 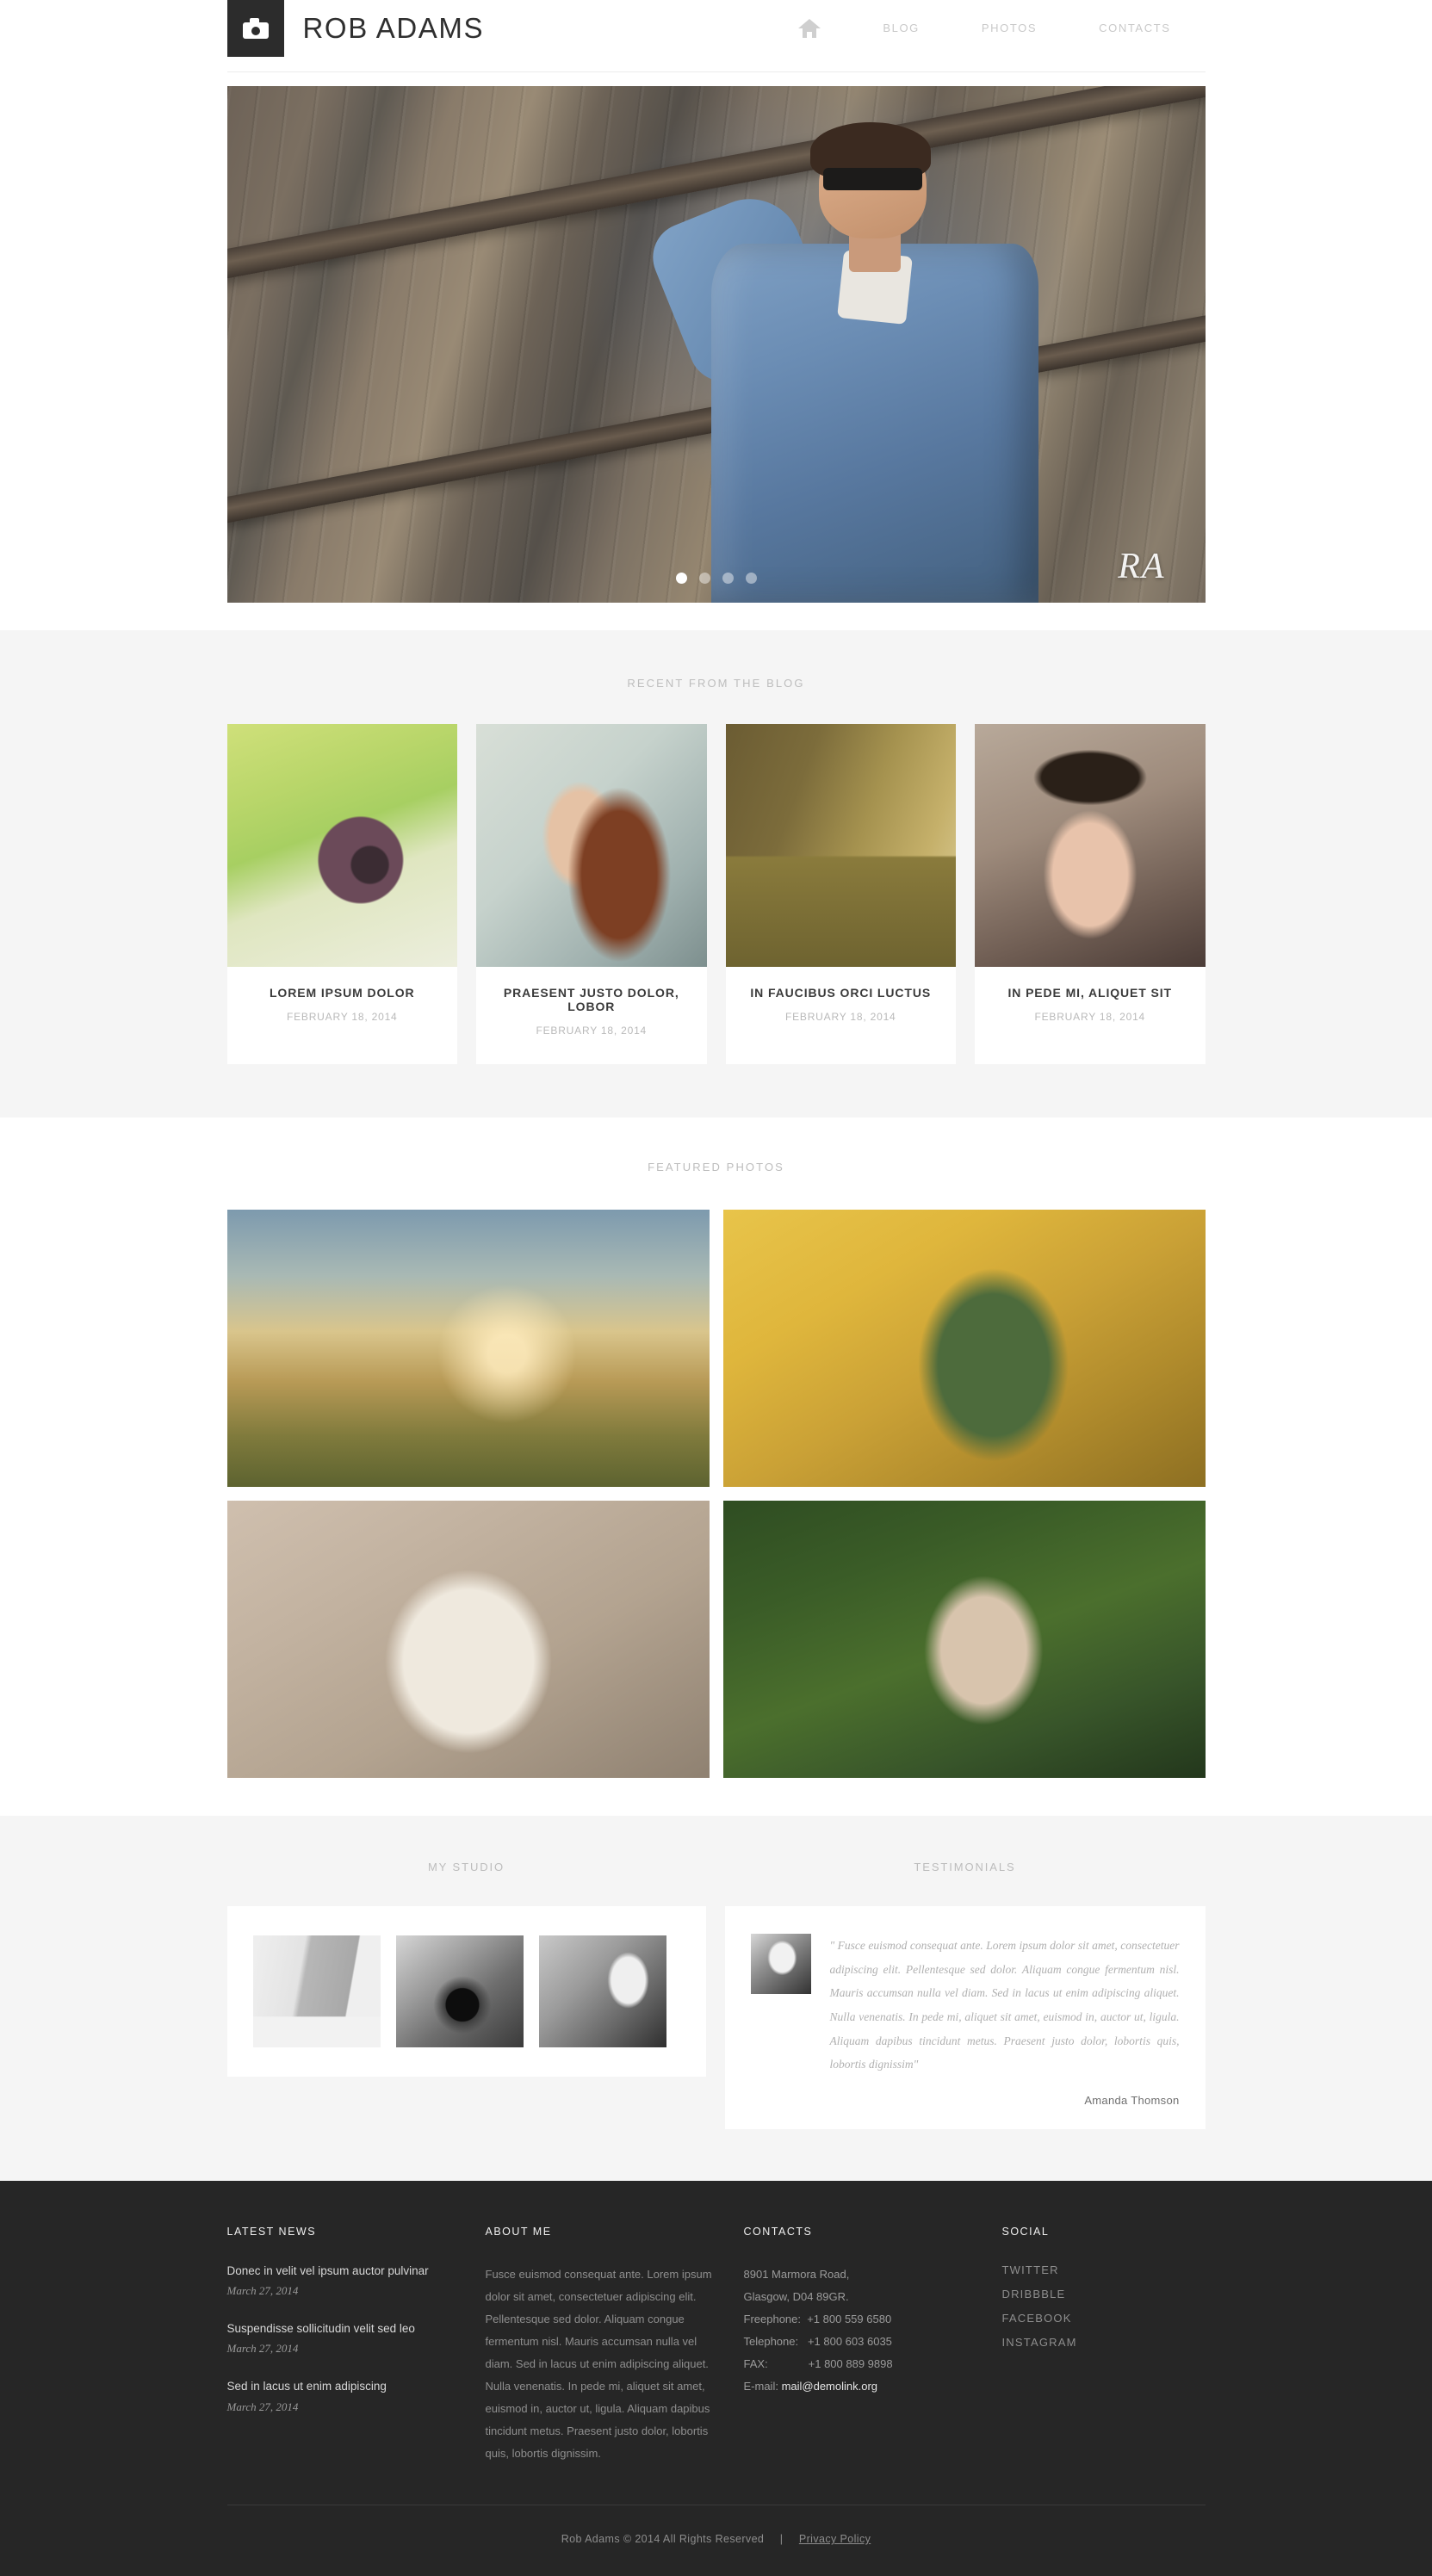 What do you see at coordinates (965, 1867) in the screenshot?
I see `testimonials-heading: TESTIMONIALS` at bounding box center [965, 1867].